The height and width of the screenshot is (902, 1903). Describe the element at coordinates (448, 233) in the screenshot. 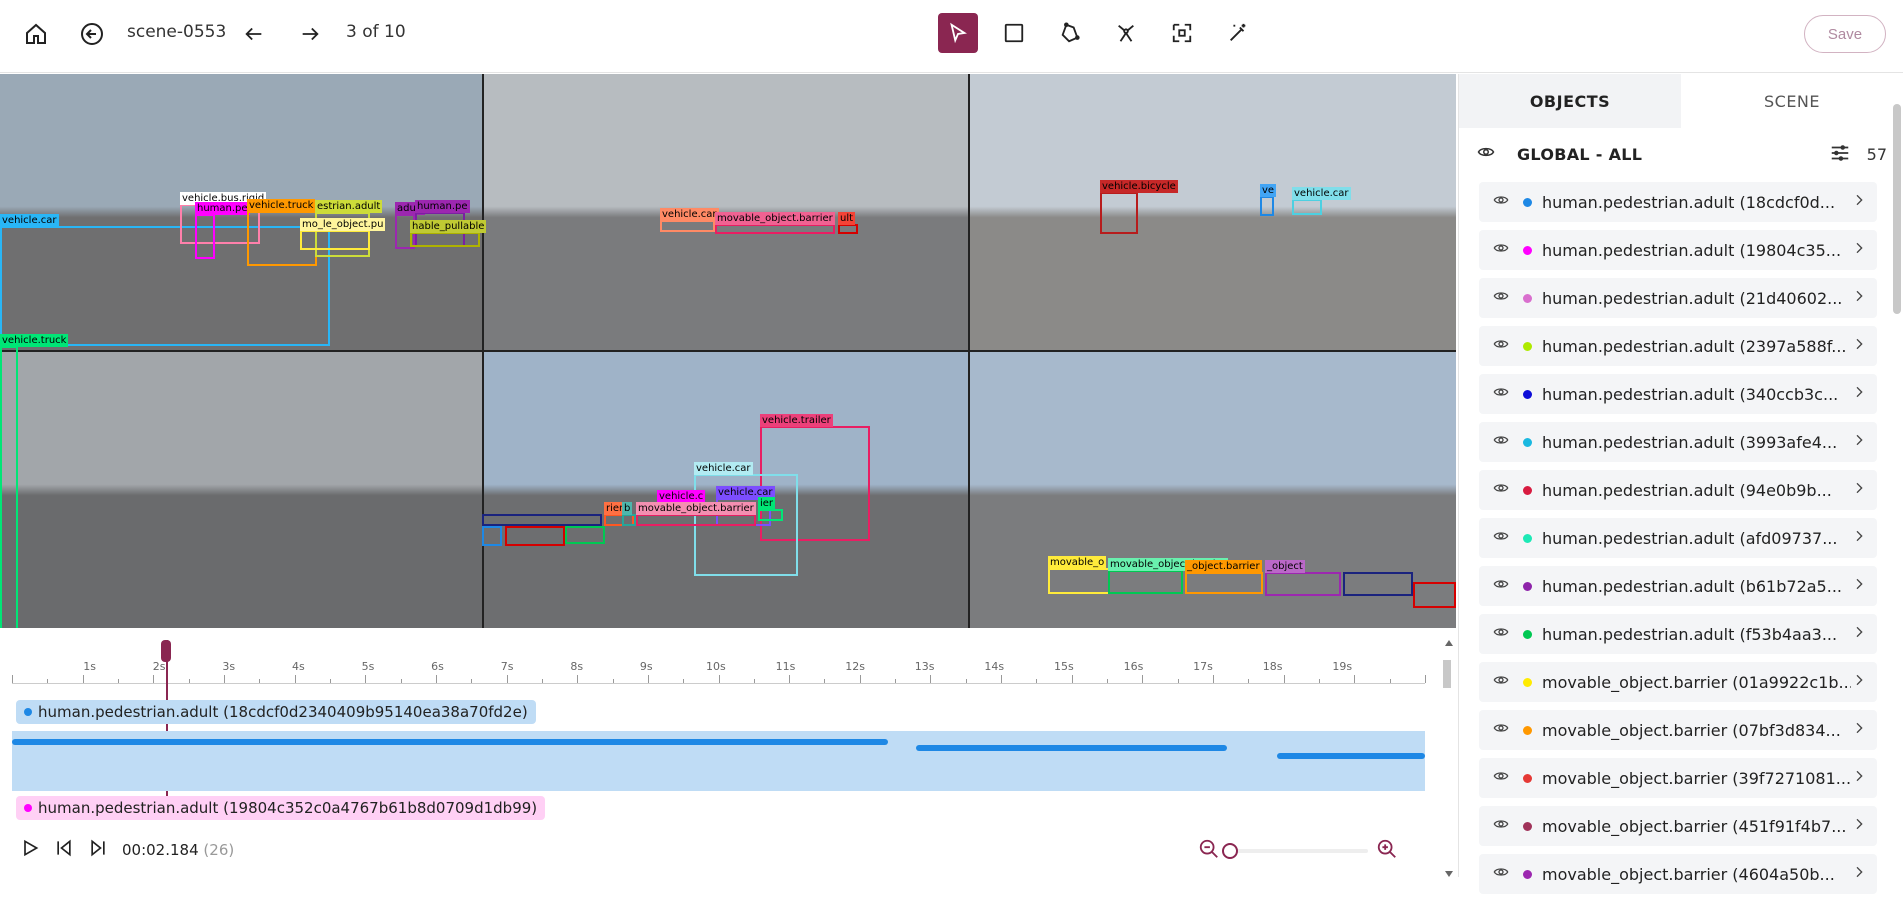

I see `bounding-box: hable_pullable` at that location.